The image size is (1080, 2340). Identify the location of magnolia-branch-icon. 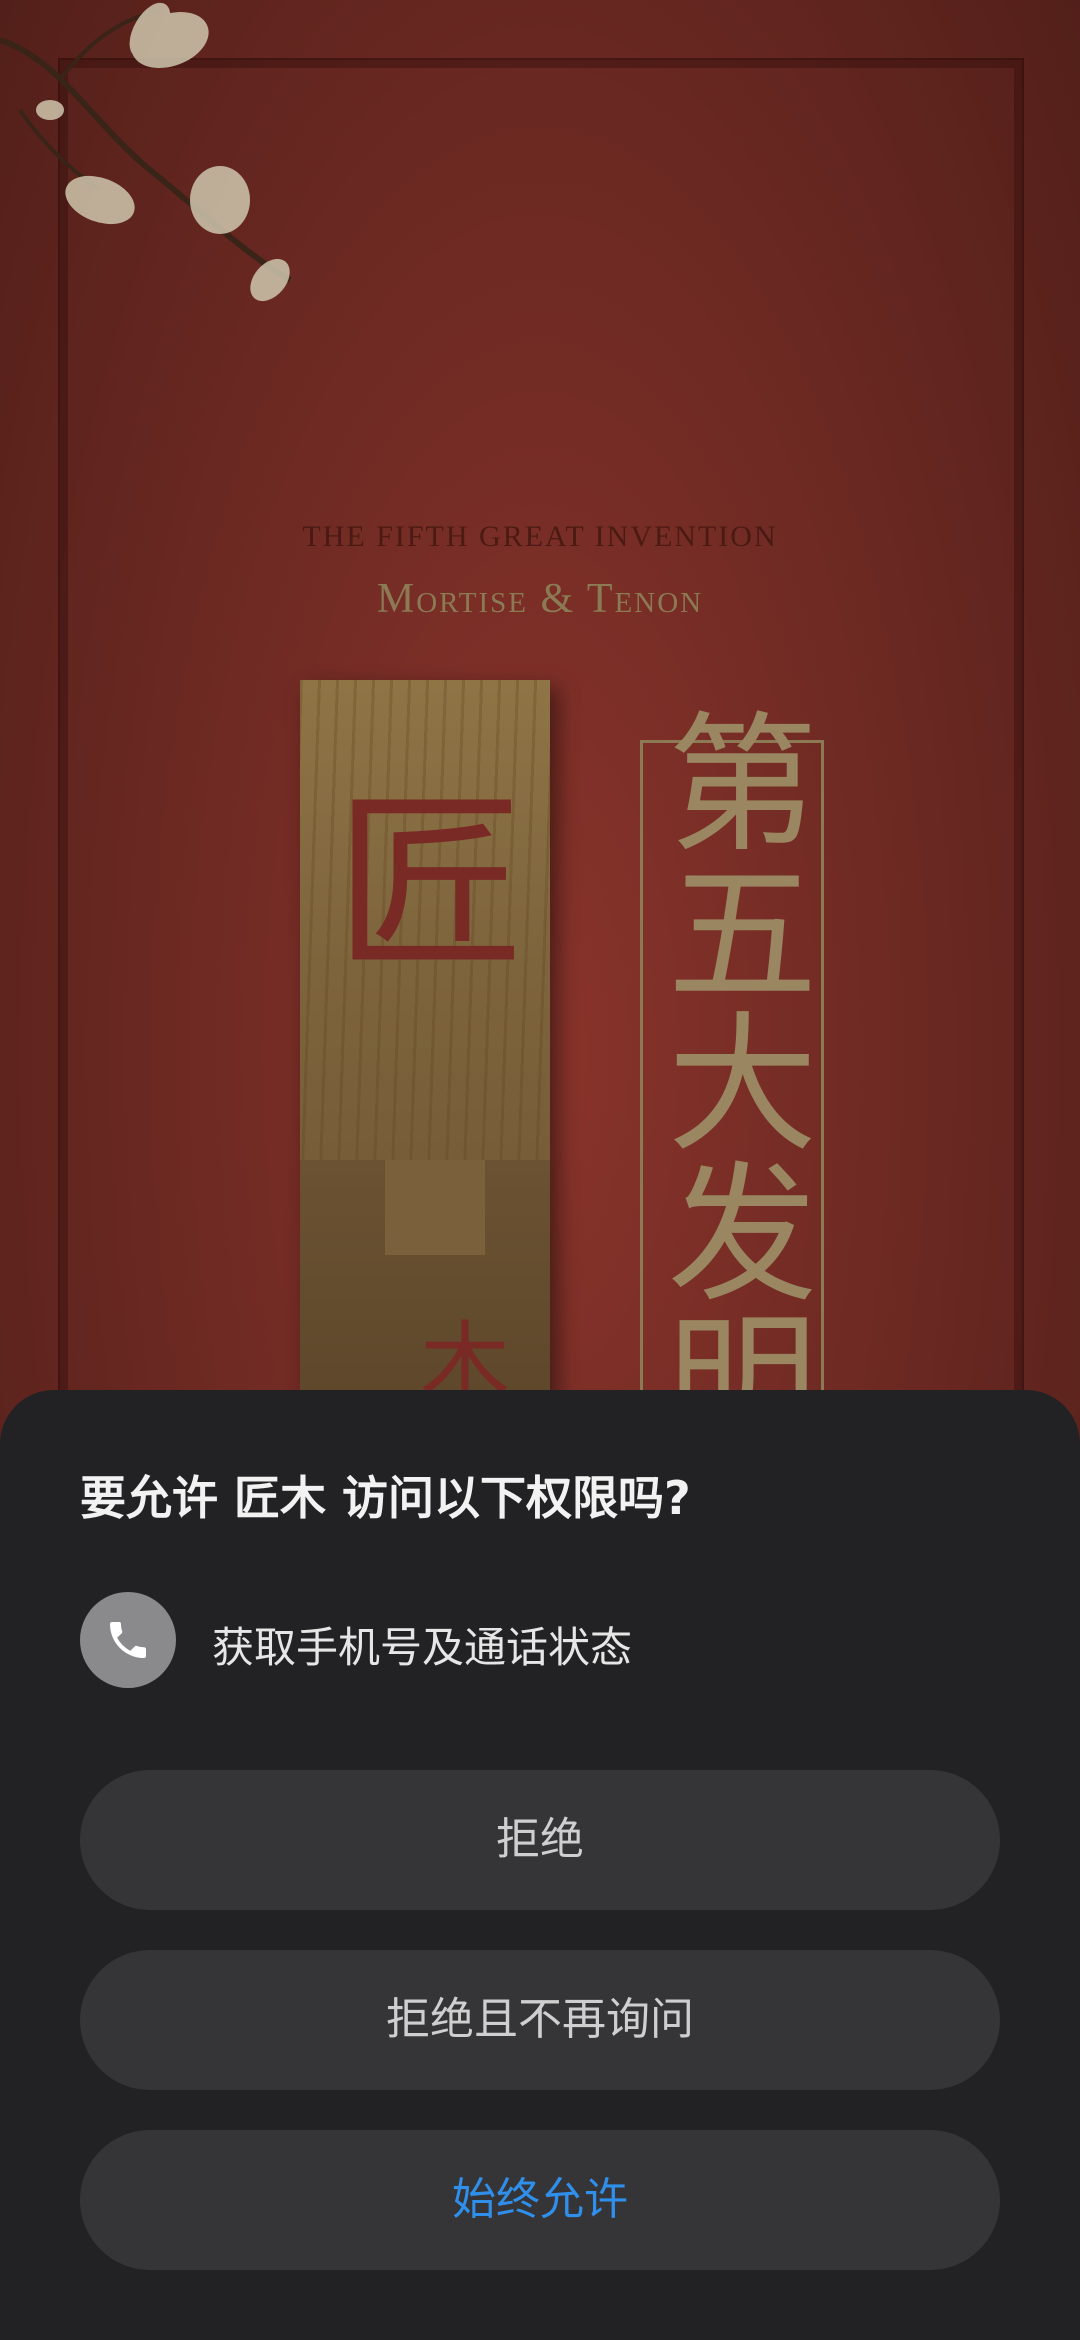
(146, 152).